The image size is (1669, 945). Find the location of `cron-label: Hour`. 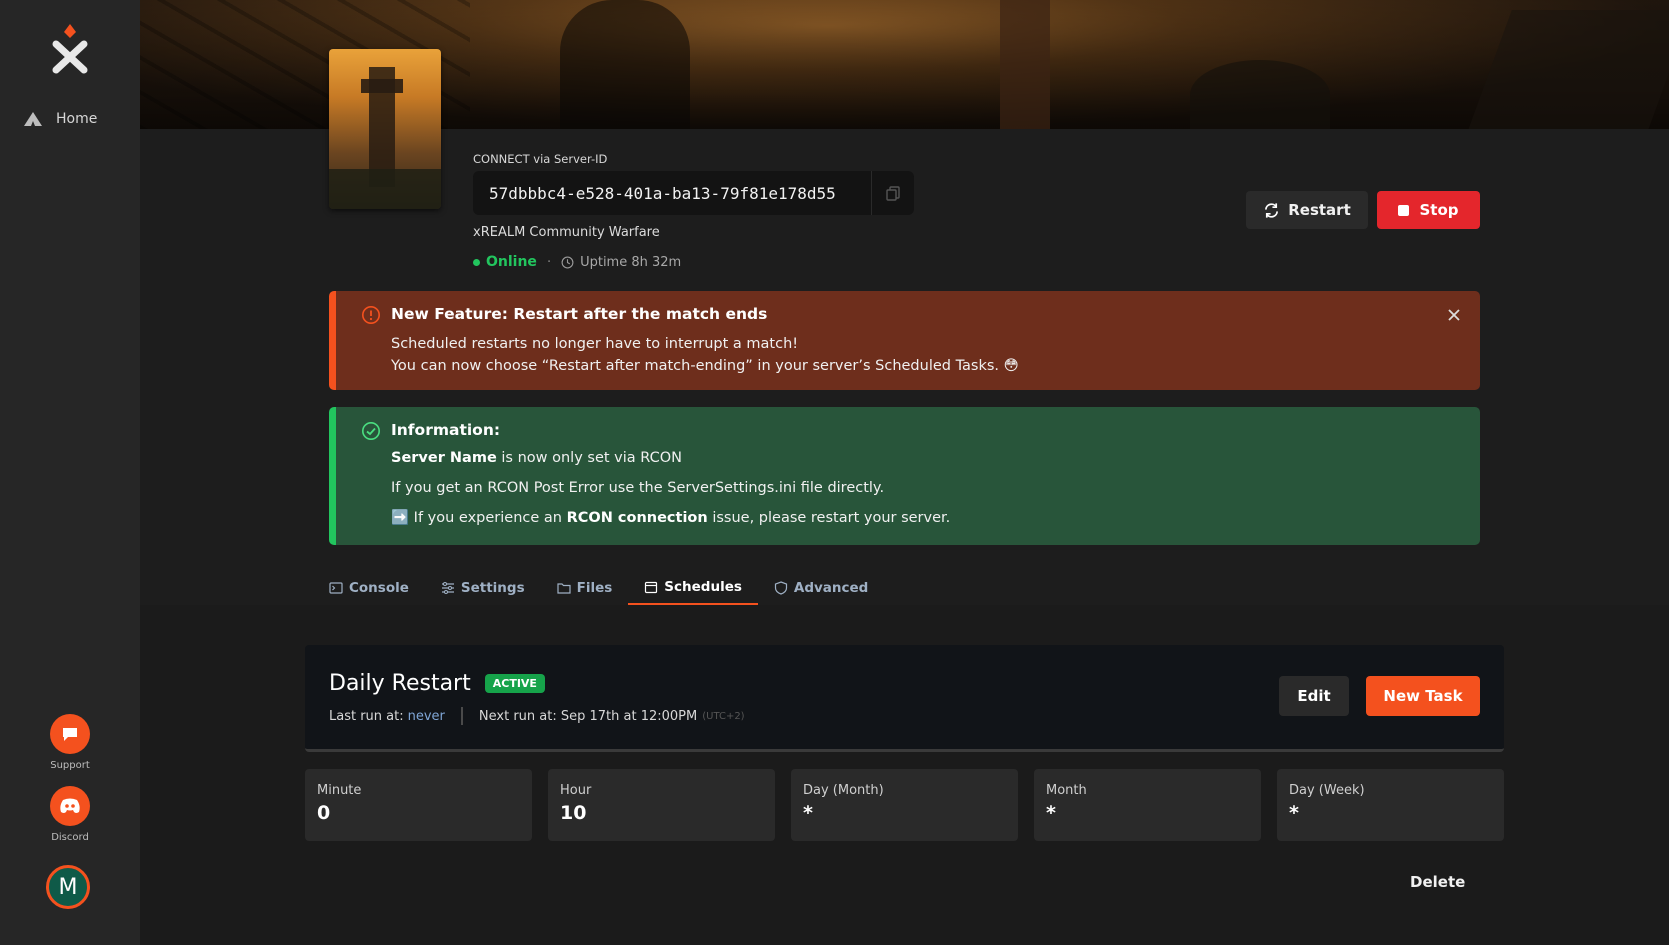

cron-label: Hour is located at coordinates (576, 790).